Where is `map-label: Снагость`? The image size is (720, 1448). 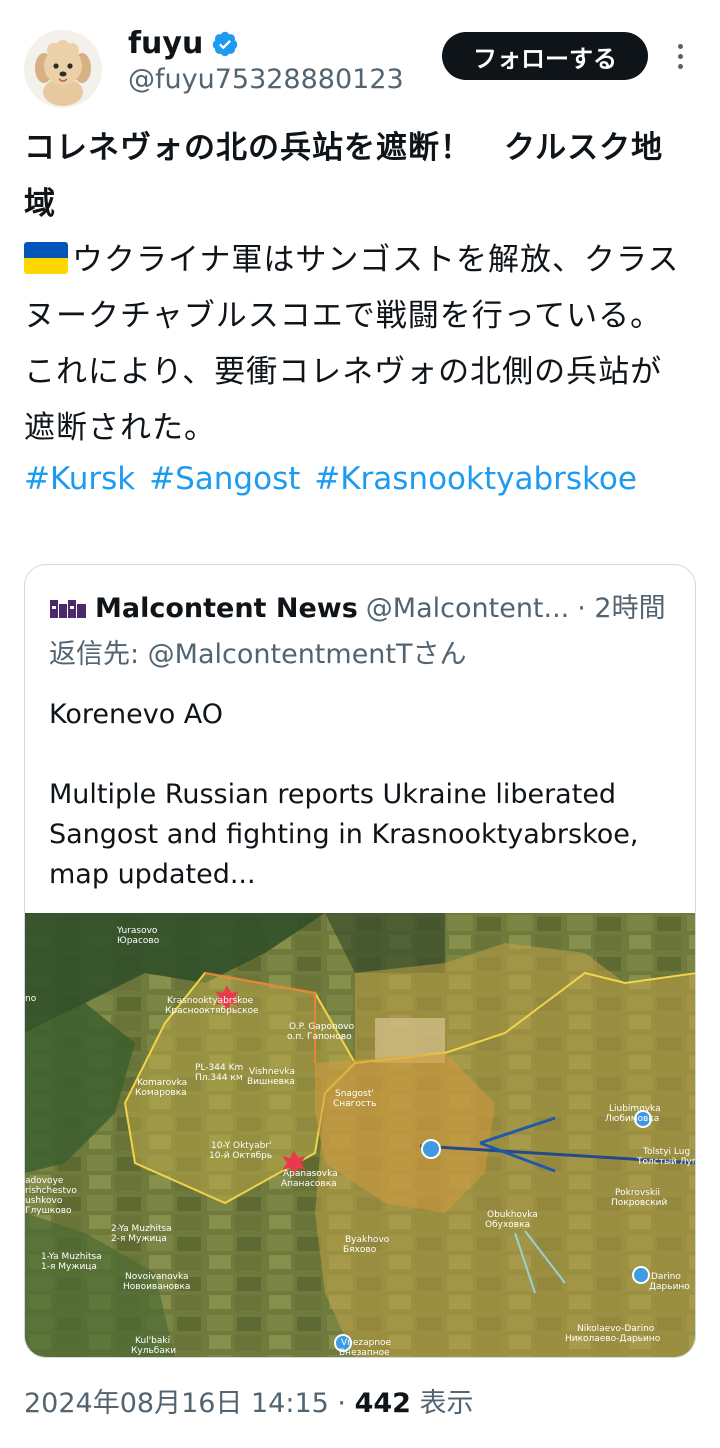 map-label: Снагость is located at coordinates (354, 1104).